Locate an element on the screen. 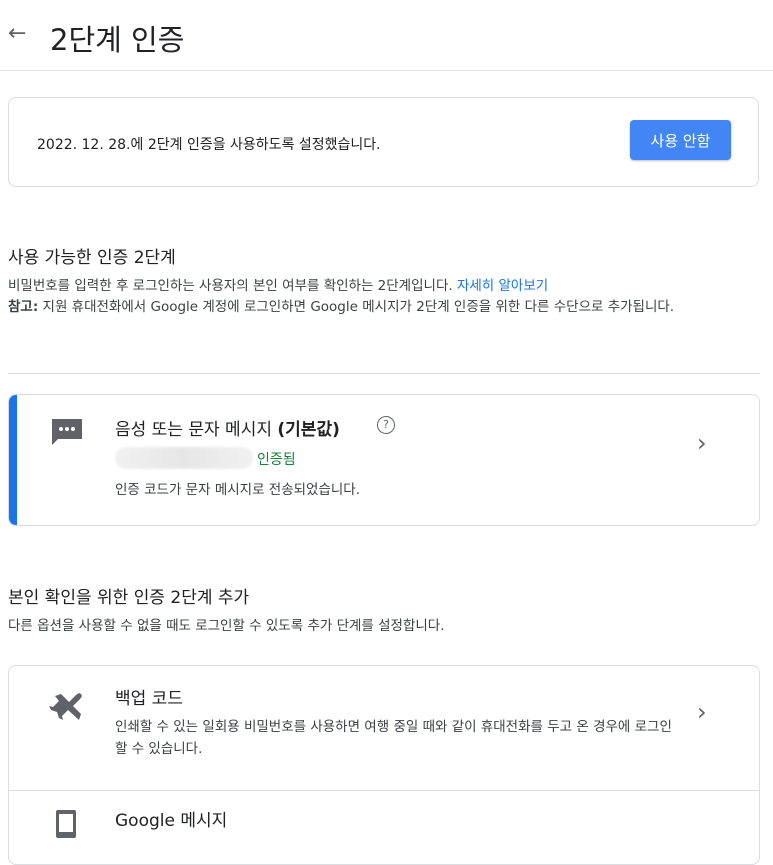  page-title: 2단계 인증 is located at coordinates (117, 40).